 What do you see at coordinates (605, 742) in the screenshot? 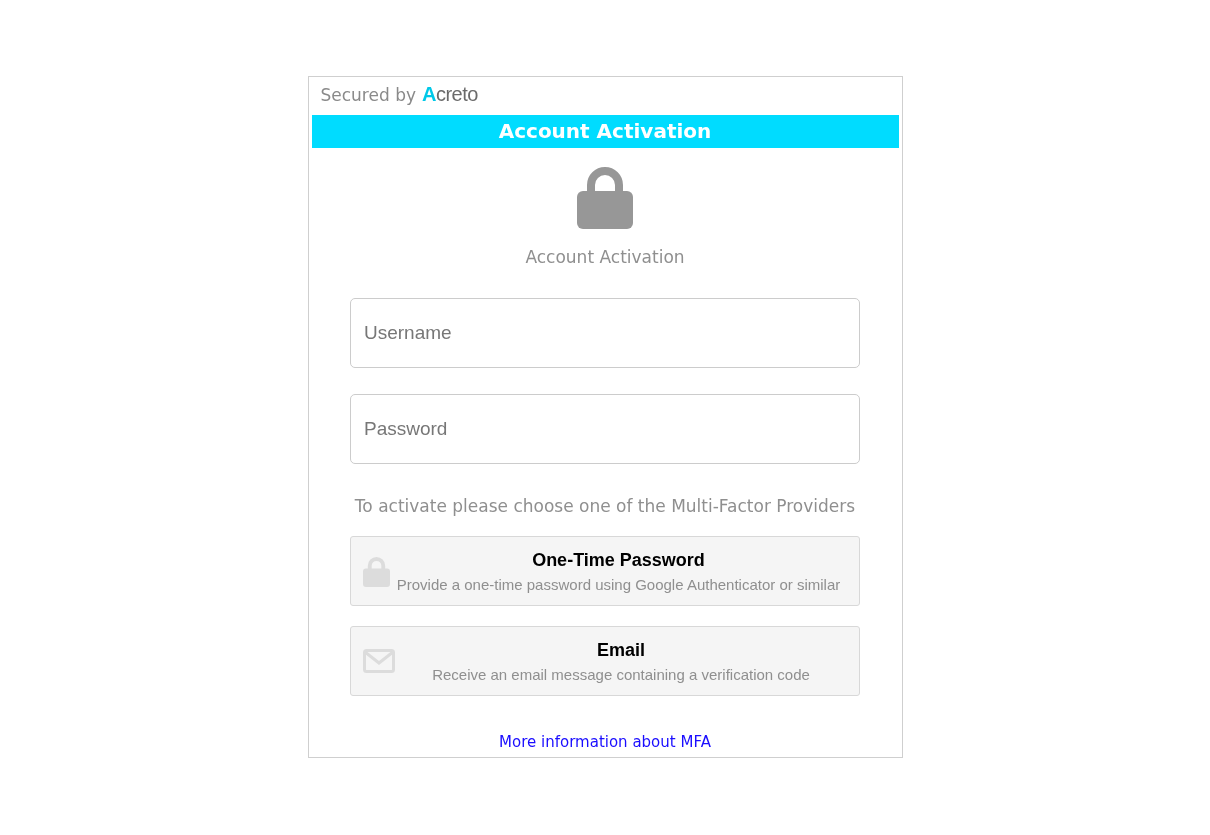
I see `mfa-info-link: More information about MFA` at bounding box center [605, 742].